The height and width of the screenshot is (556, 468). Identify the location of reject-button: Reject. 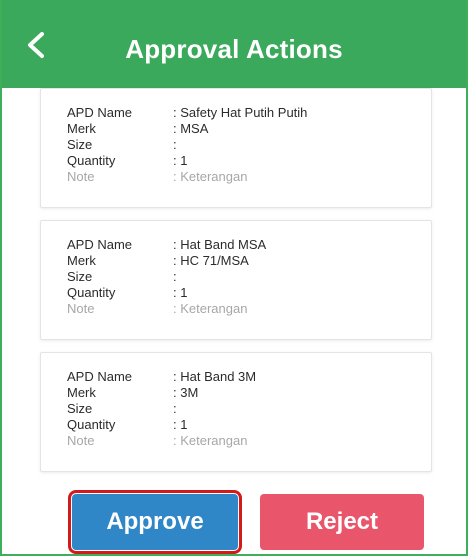
(342, 522).